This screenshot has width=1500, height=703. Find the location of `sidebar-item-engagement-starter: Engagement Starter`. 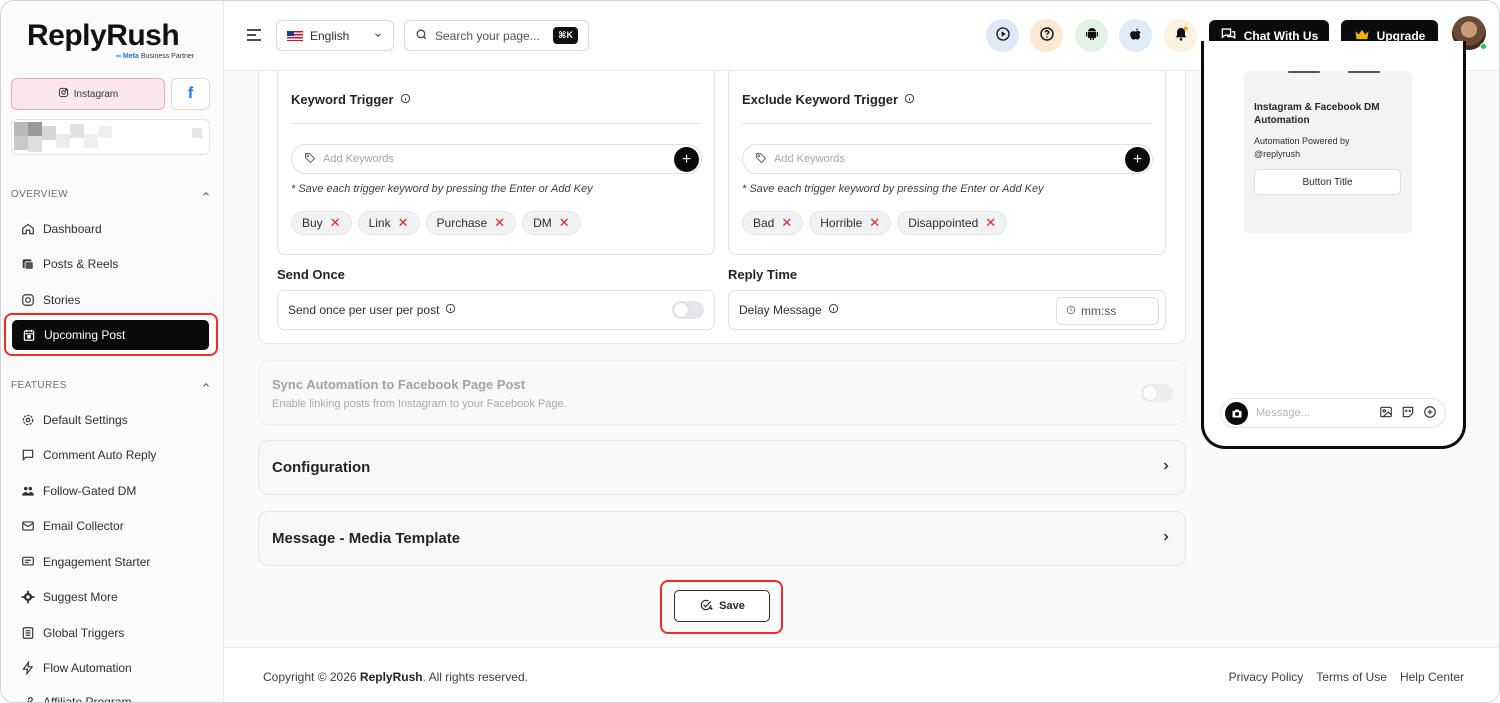

sidebar-item-engagement-starter: Engagement Starter is located at coordinates (116, 562).